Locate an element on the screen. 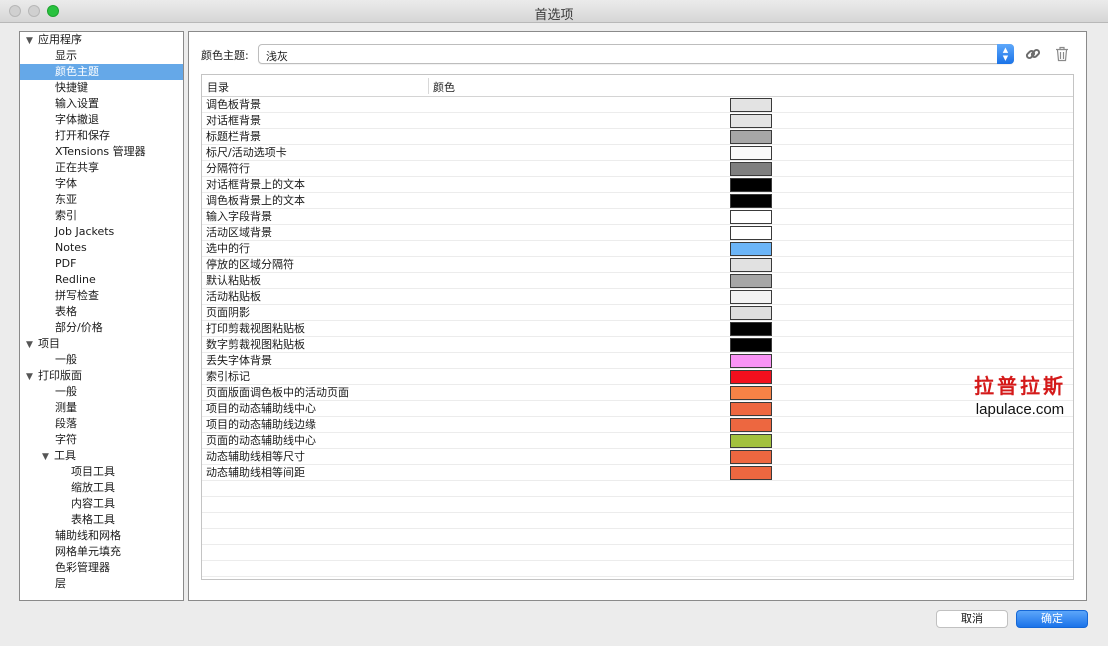  sidebar-item: 项目工具 is located at coordinates (101, 472).